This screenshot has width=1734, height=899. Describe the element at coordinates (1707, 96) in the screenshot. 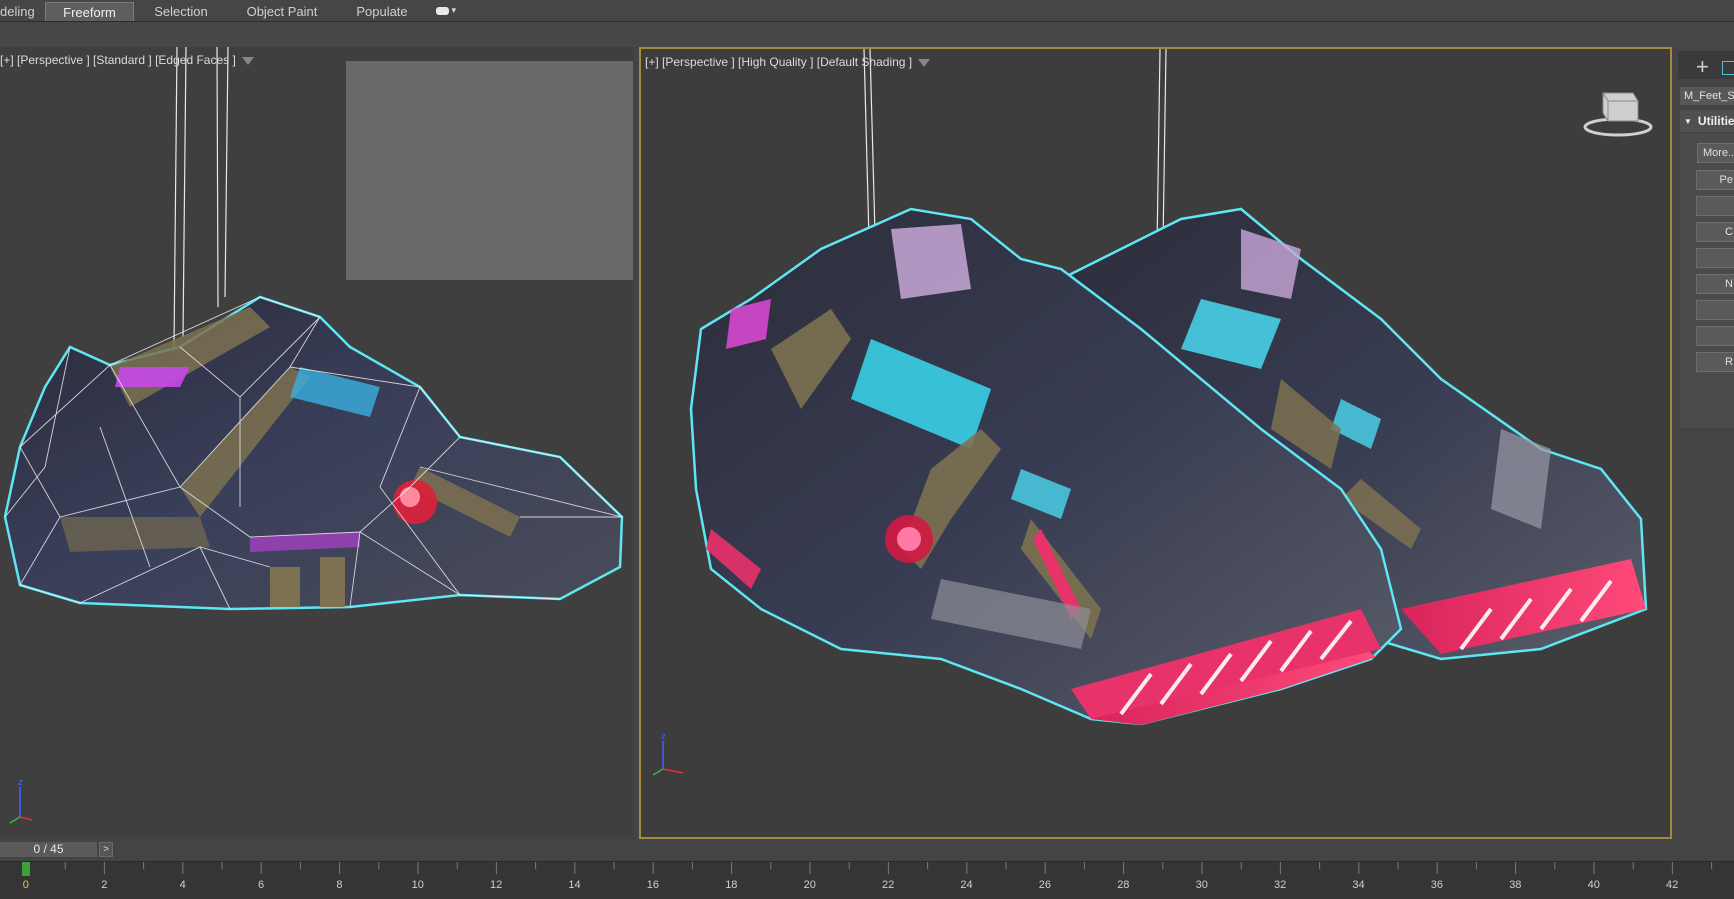

I see `object-name-field: M_Feet_S` at that location.